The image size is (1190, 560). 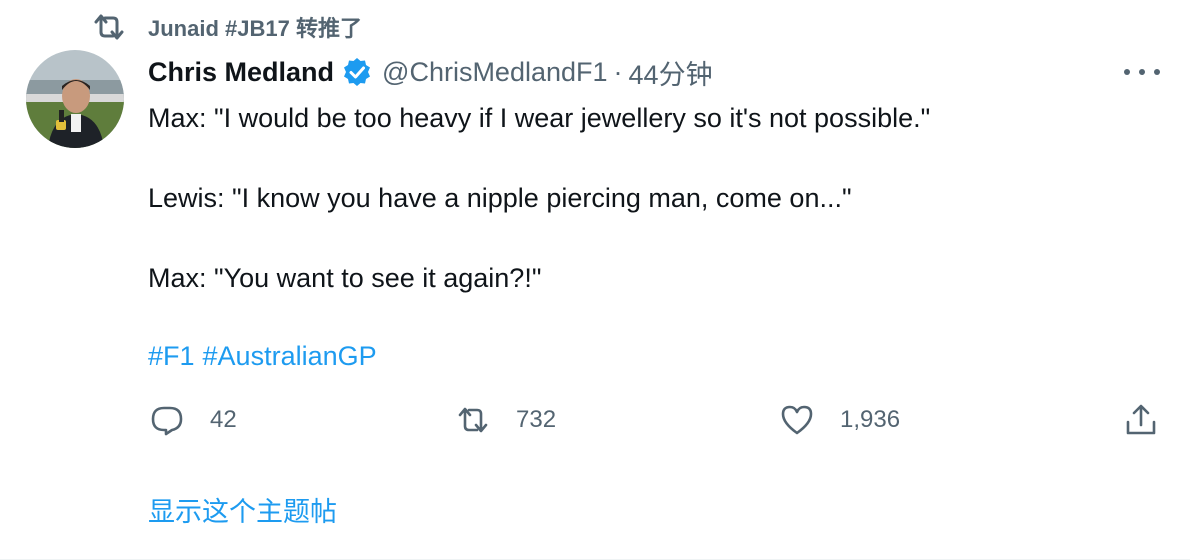 I want to click on tweet-timestamp: 44分钟, so click(x=671, y=72).